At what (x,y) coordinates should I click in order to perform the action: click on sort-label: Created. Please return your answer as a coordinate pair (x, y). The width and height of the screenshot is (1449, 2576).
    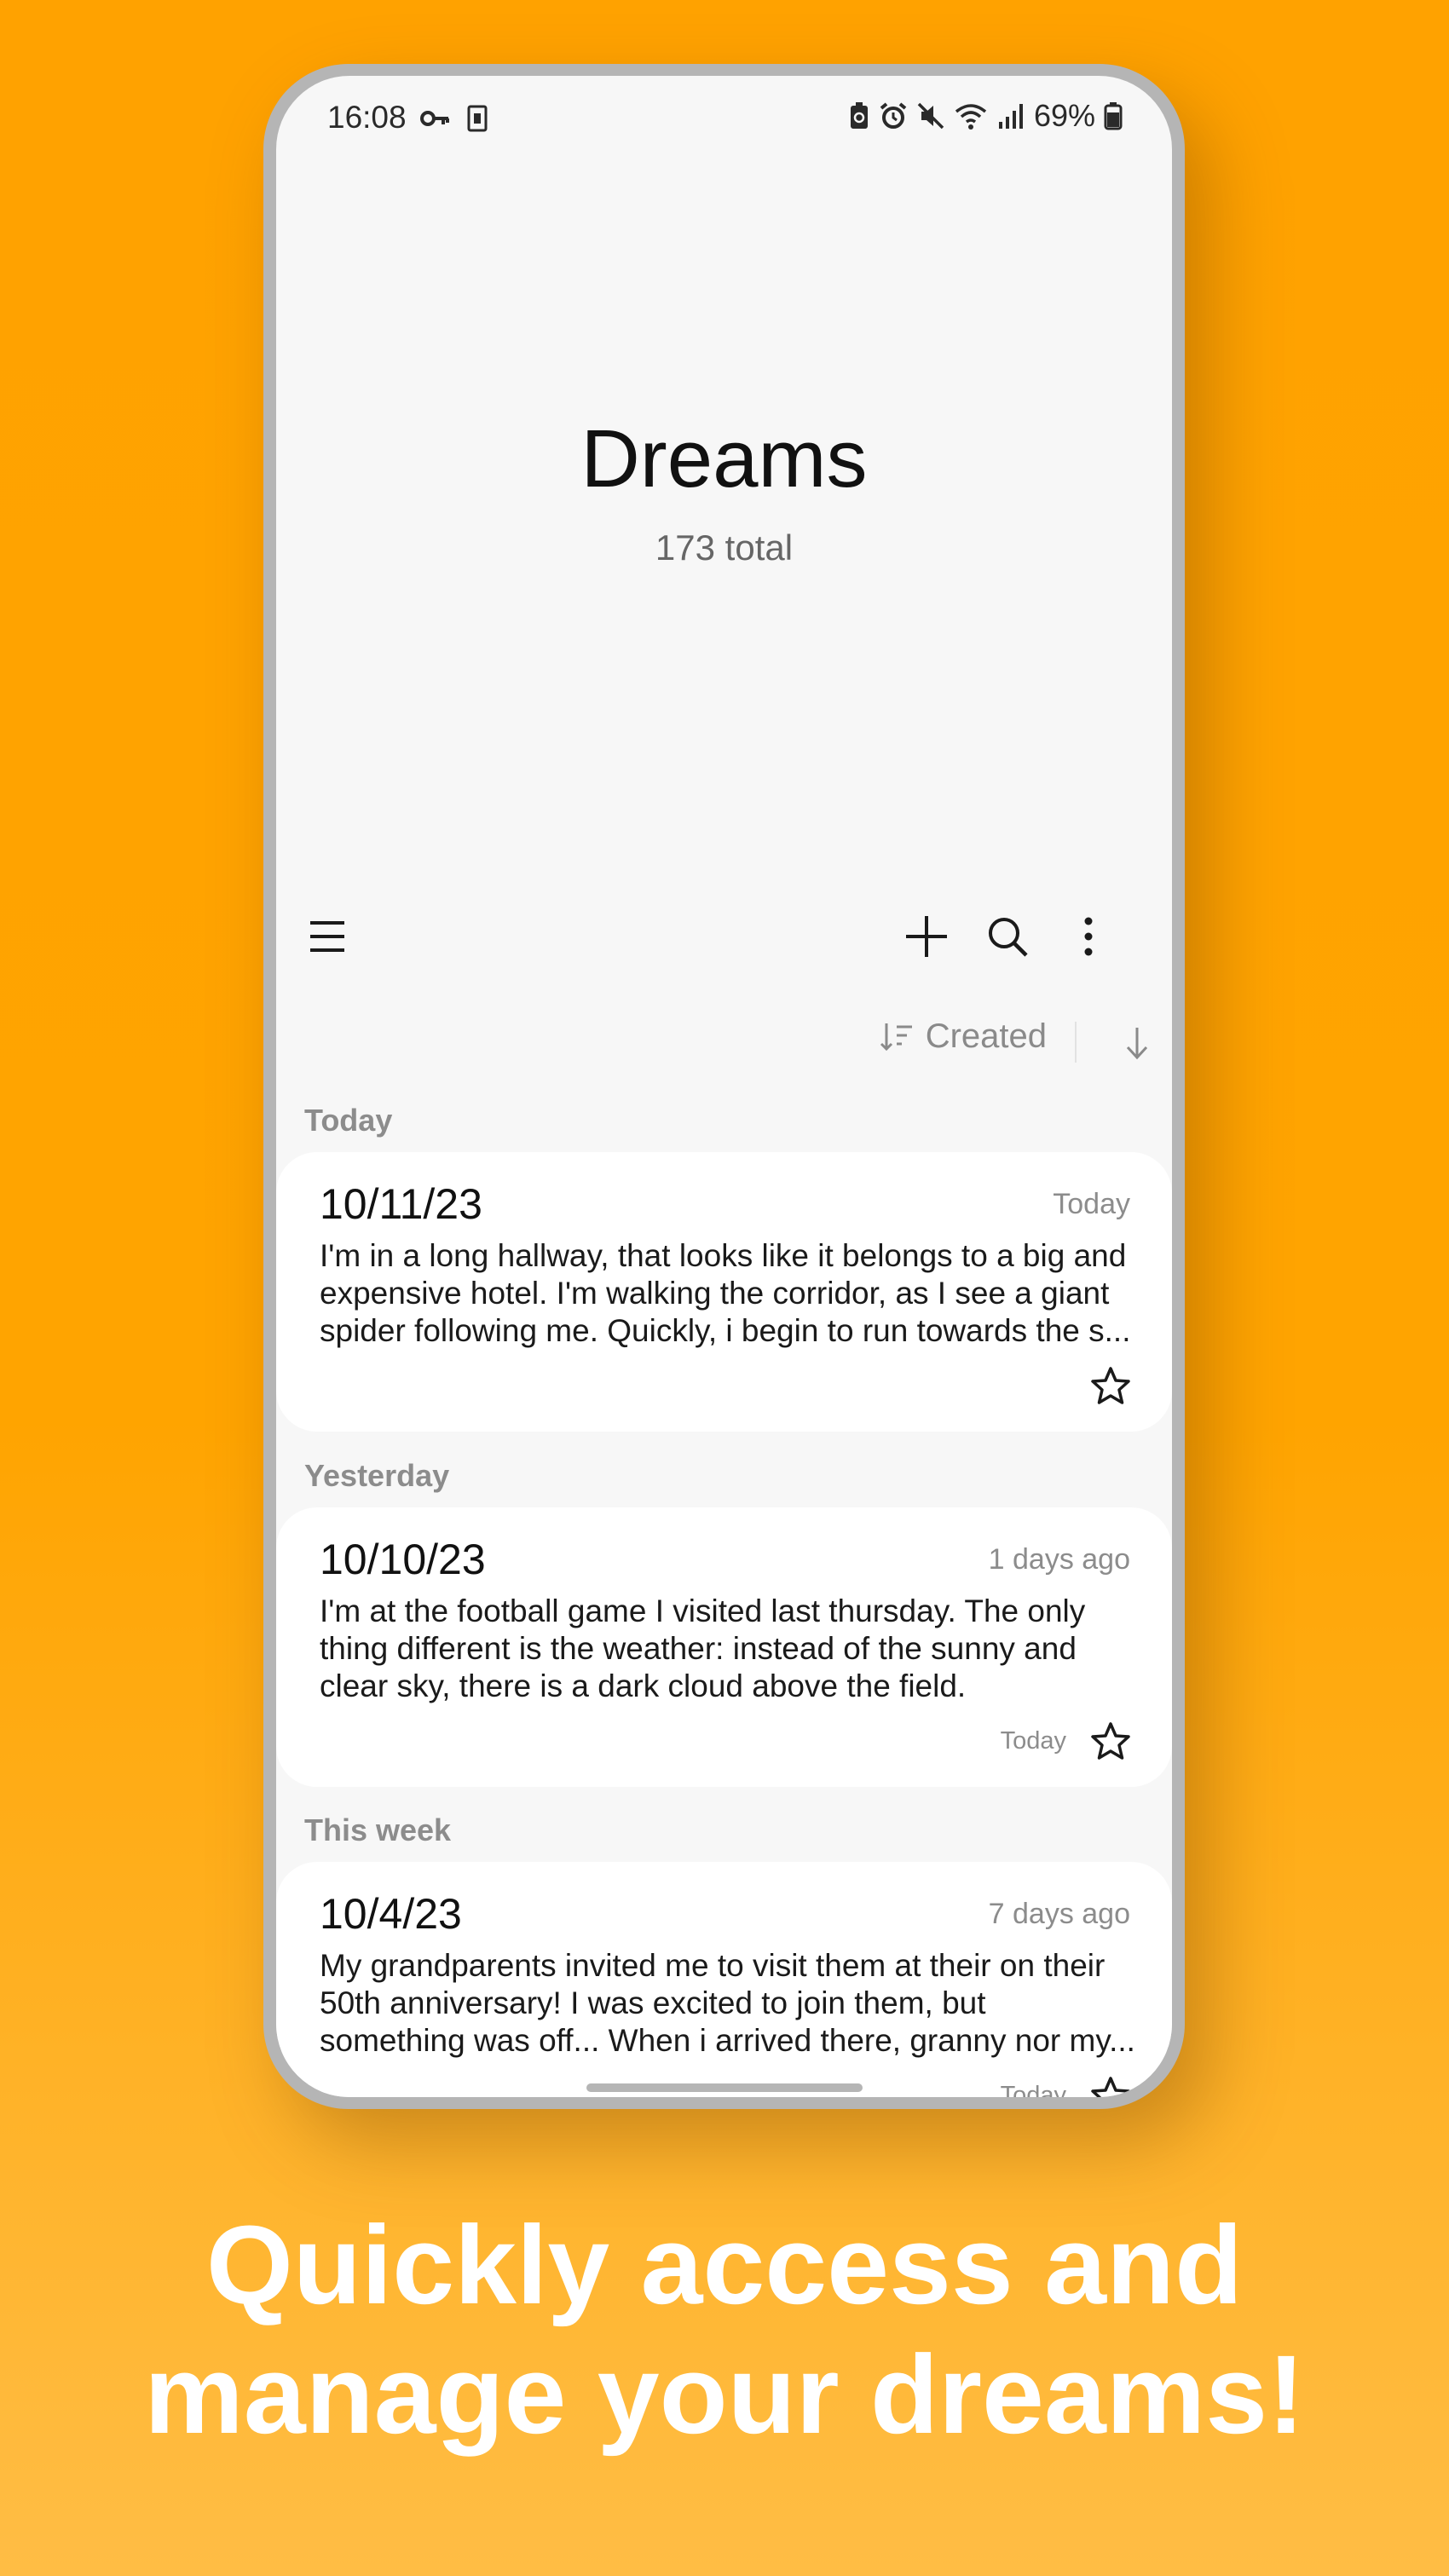
    Looking at the image, I should click on (986, 1036).